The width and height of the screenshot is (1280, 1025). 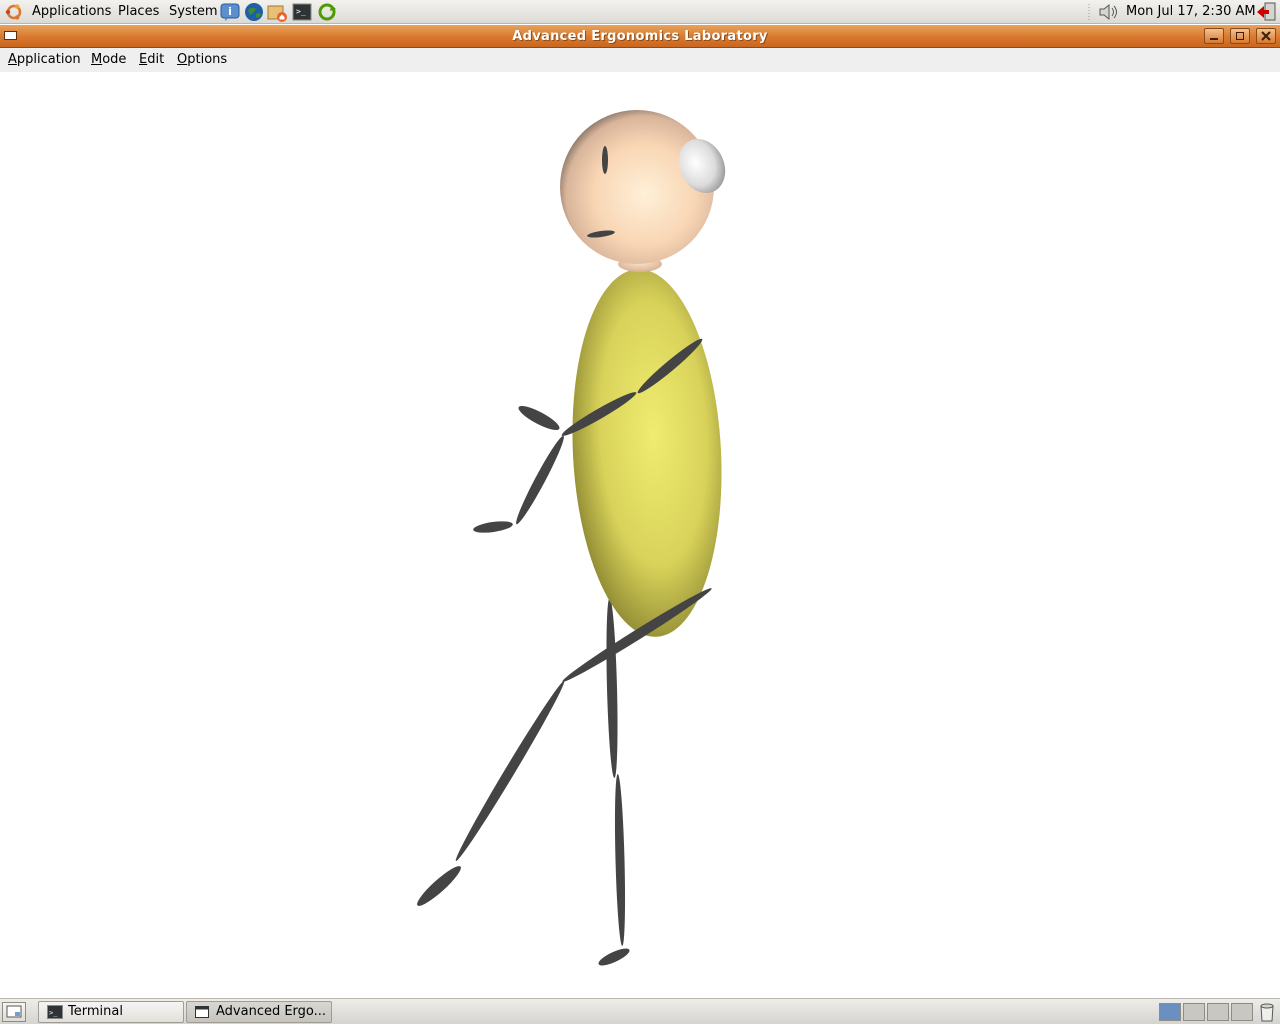 I want to click on menu-application: Application, so click(x=44, y=60).